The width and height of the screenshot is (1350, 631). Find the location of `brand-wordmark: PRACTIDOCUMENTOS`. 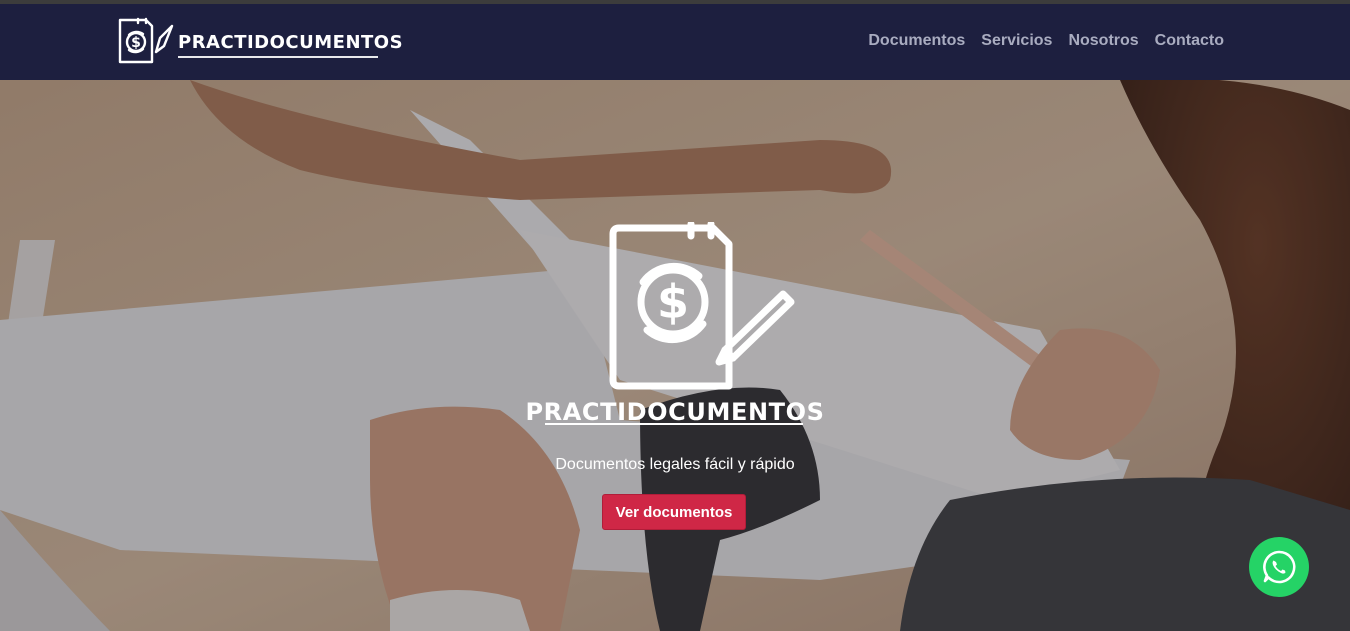

brand-wordmark: PRACTIDOCUMENTOS is located at coordinates (291, 44).